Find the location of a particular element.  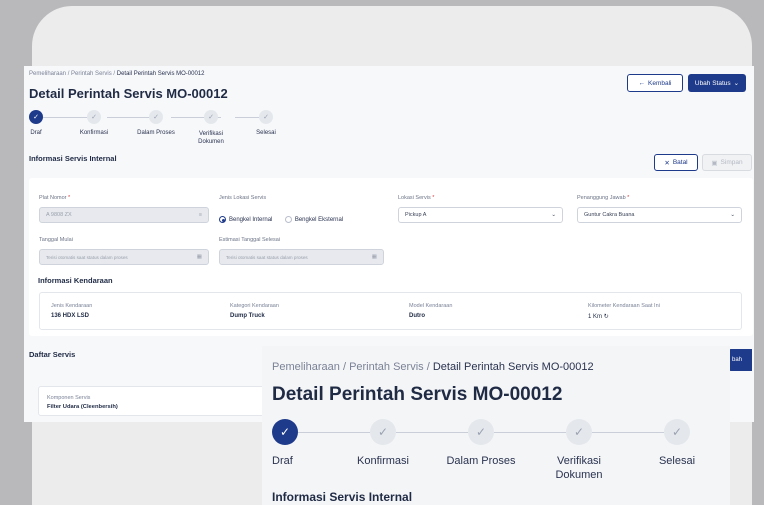

tanggal-mulai-placeholder: Terisi otomatis saat status dalam proses is located at coordinates (87, 257).